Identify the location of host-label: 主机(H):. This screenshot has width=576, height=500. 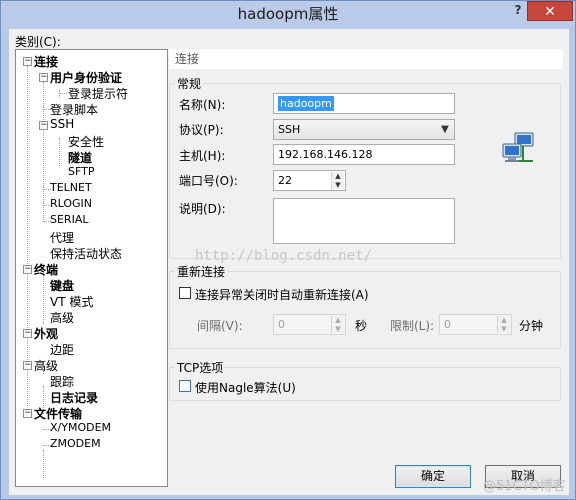
(202, 156).